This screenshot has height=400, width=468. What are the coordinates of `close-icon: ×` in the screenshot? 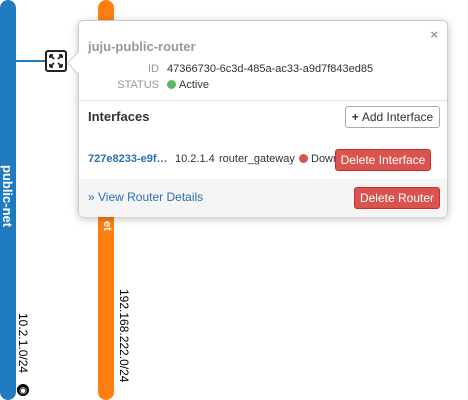 It's located at (434, 34).